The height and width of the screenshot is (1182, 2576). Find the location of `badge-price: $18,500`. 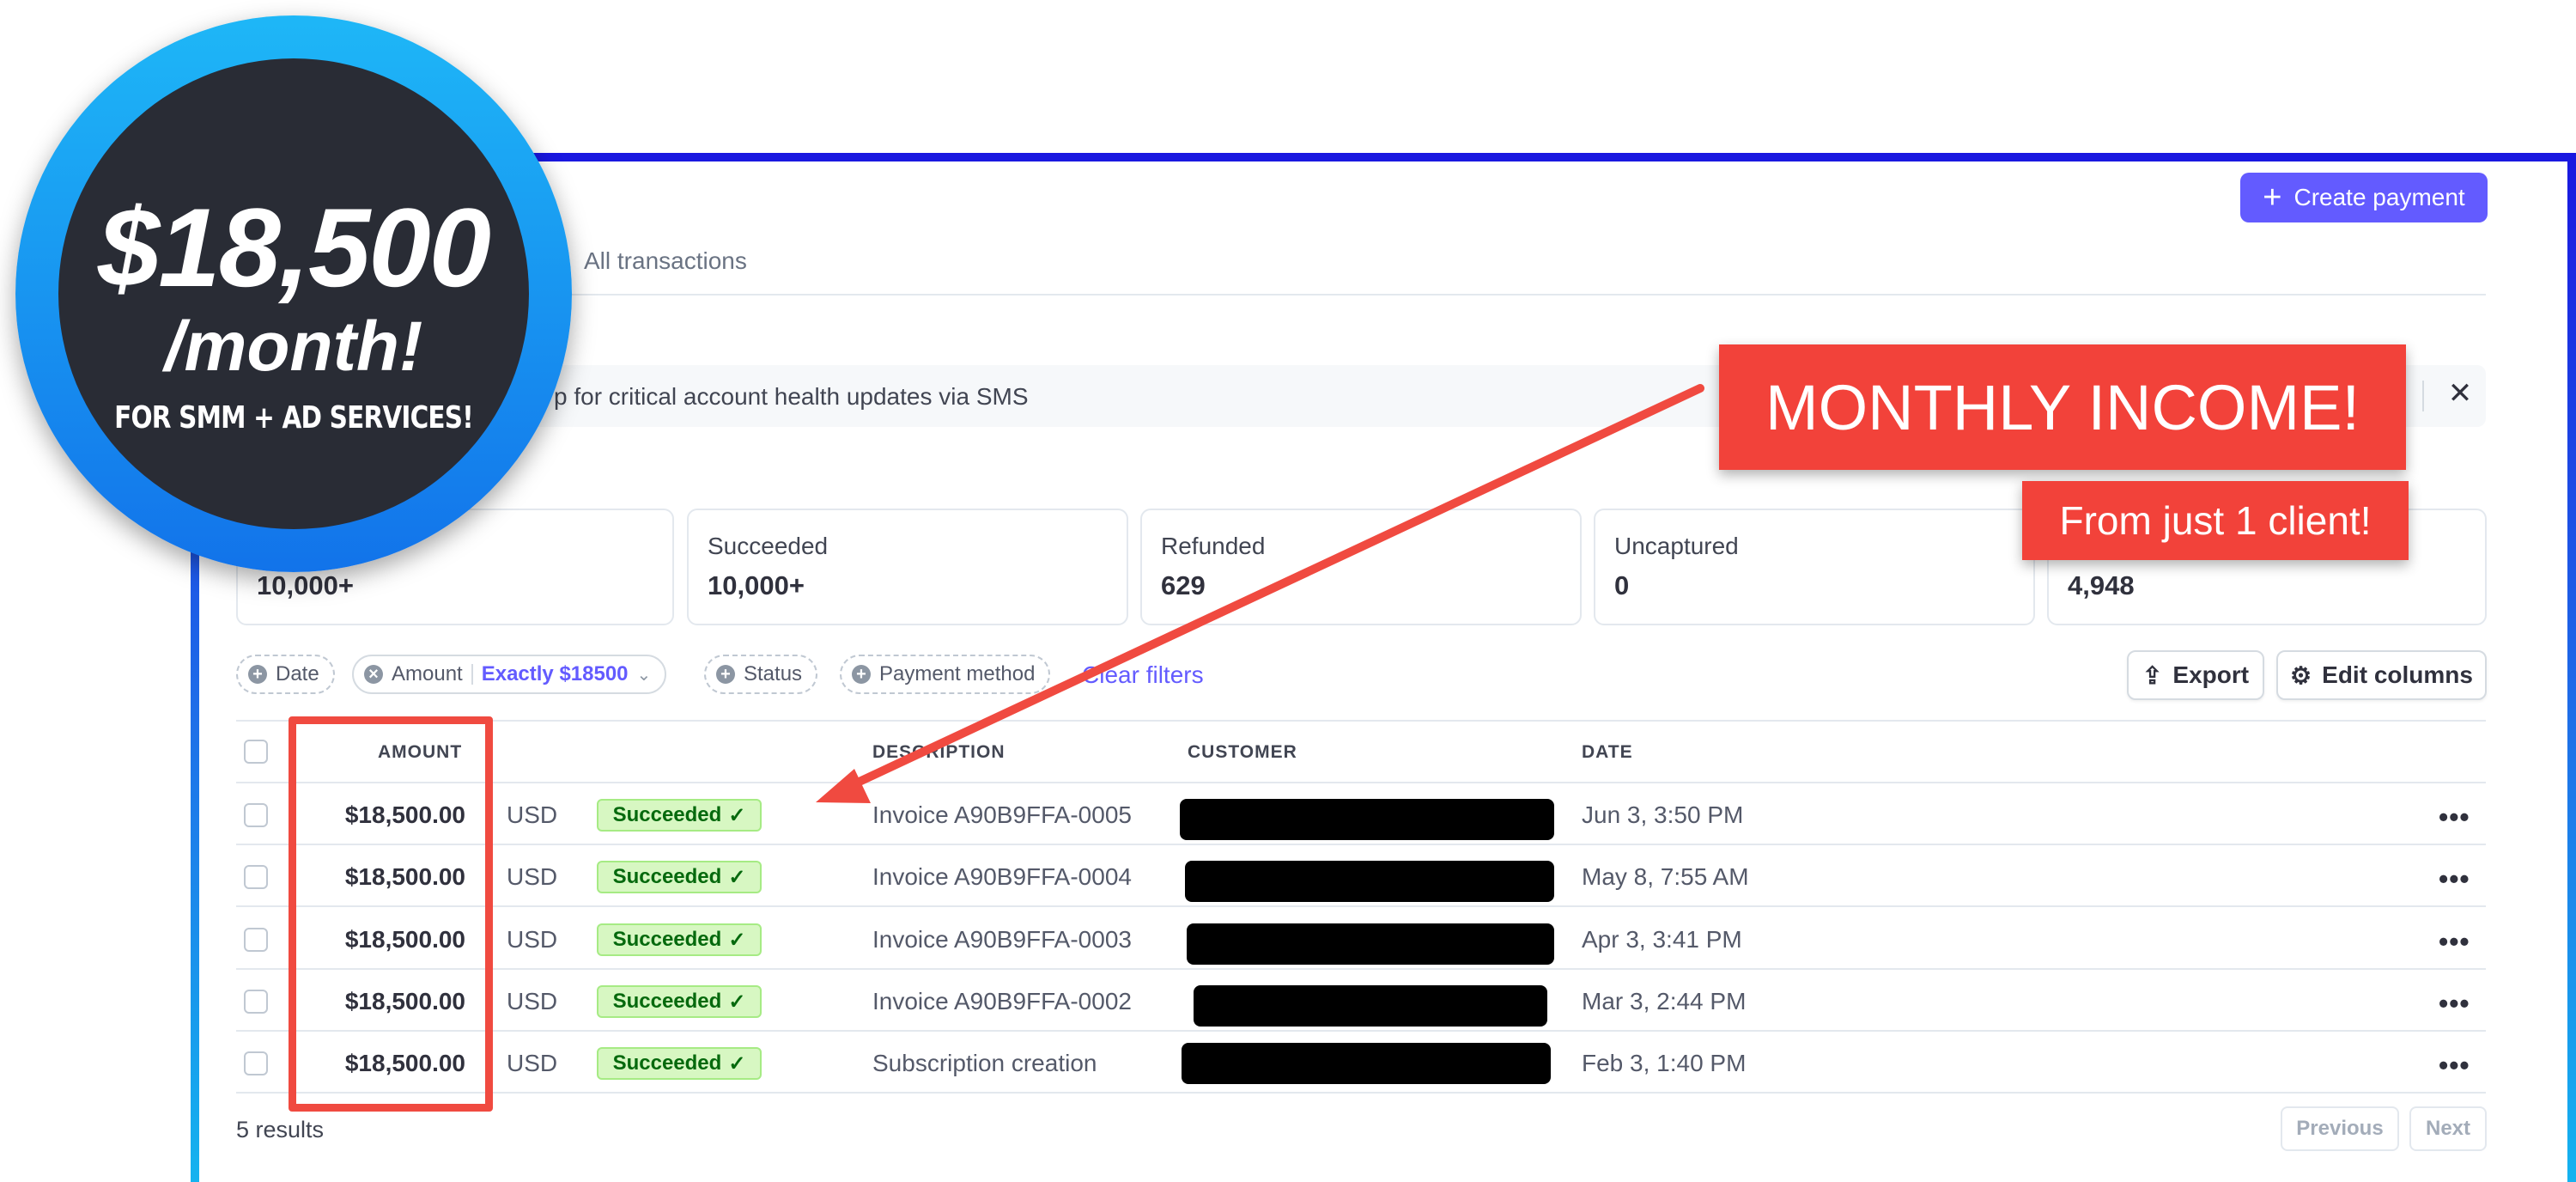

badge-price: $18,500 is located at coordinates (294, 247).